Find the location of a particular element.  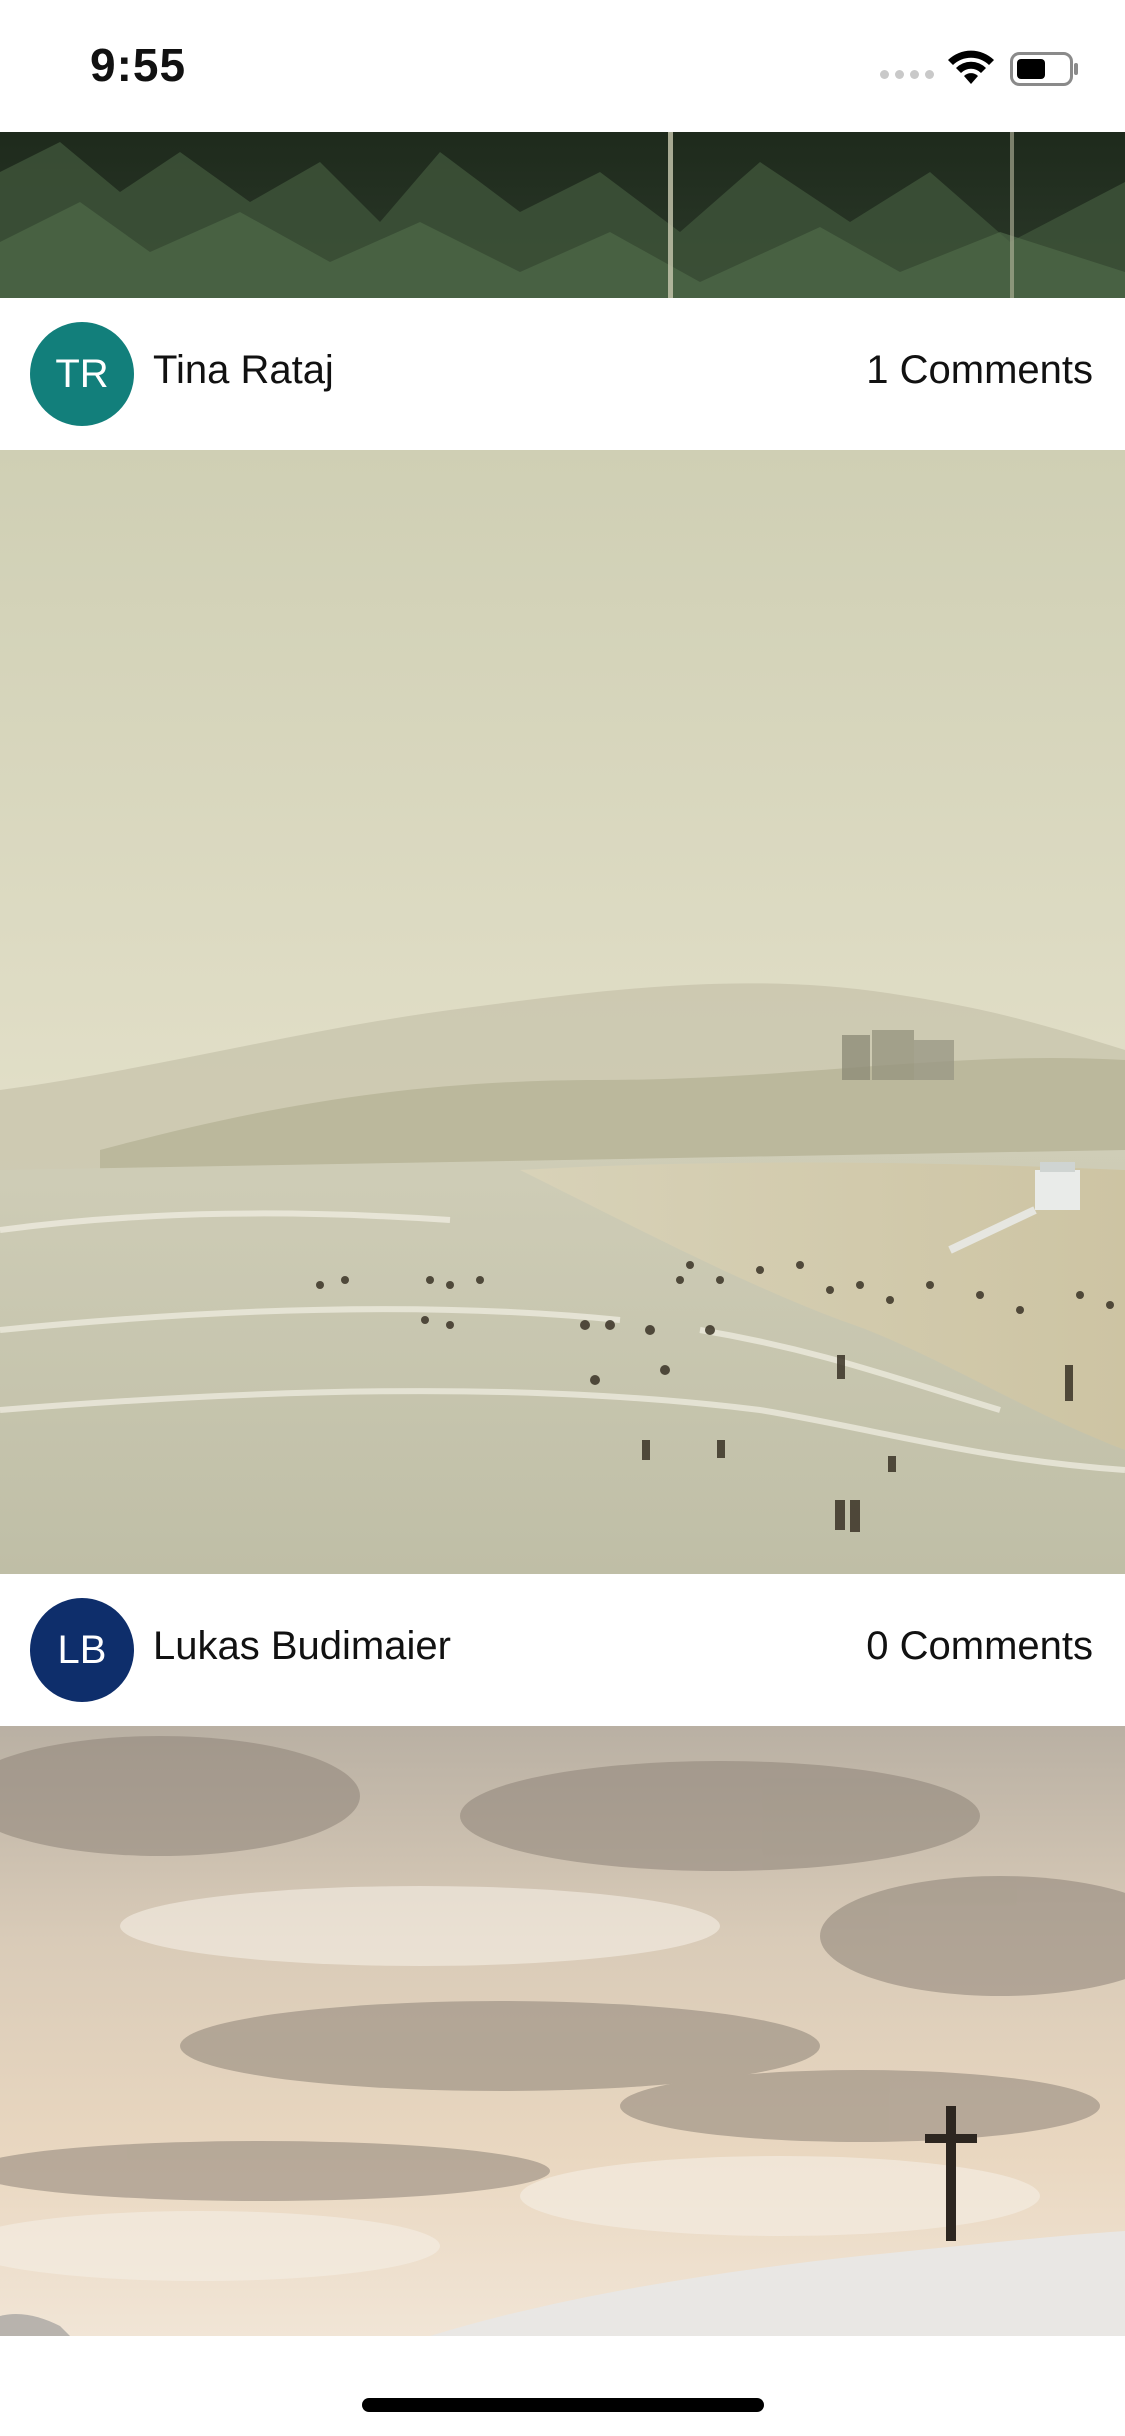

avatar: LB is located at coordinates (82, 1650).